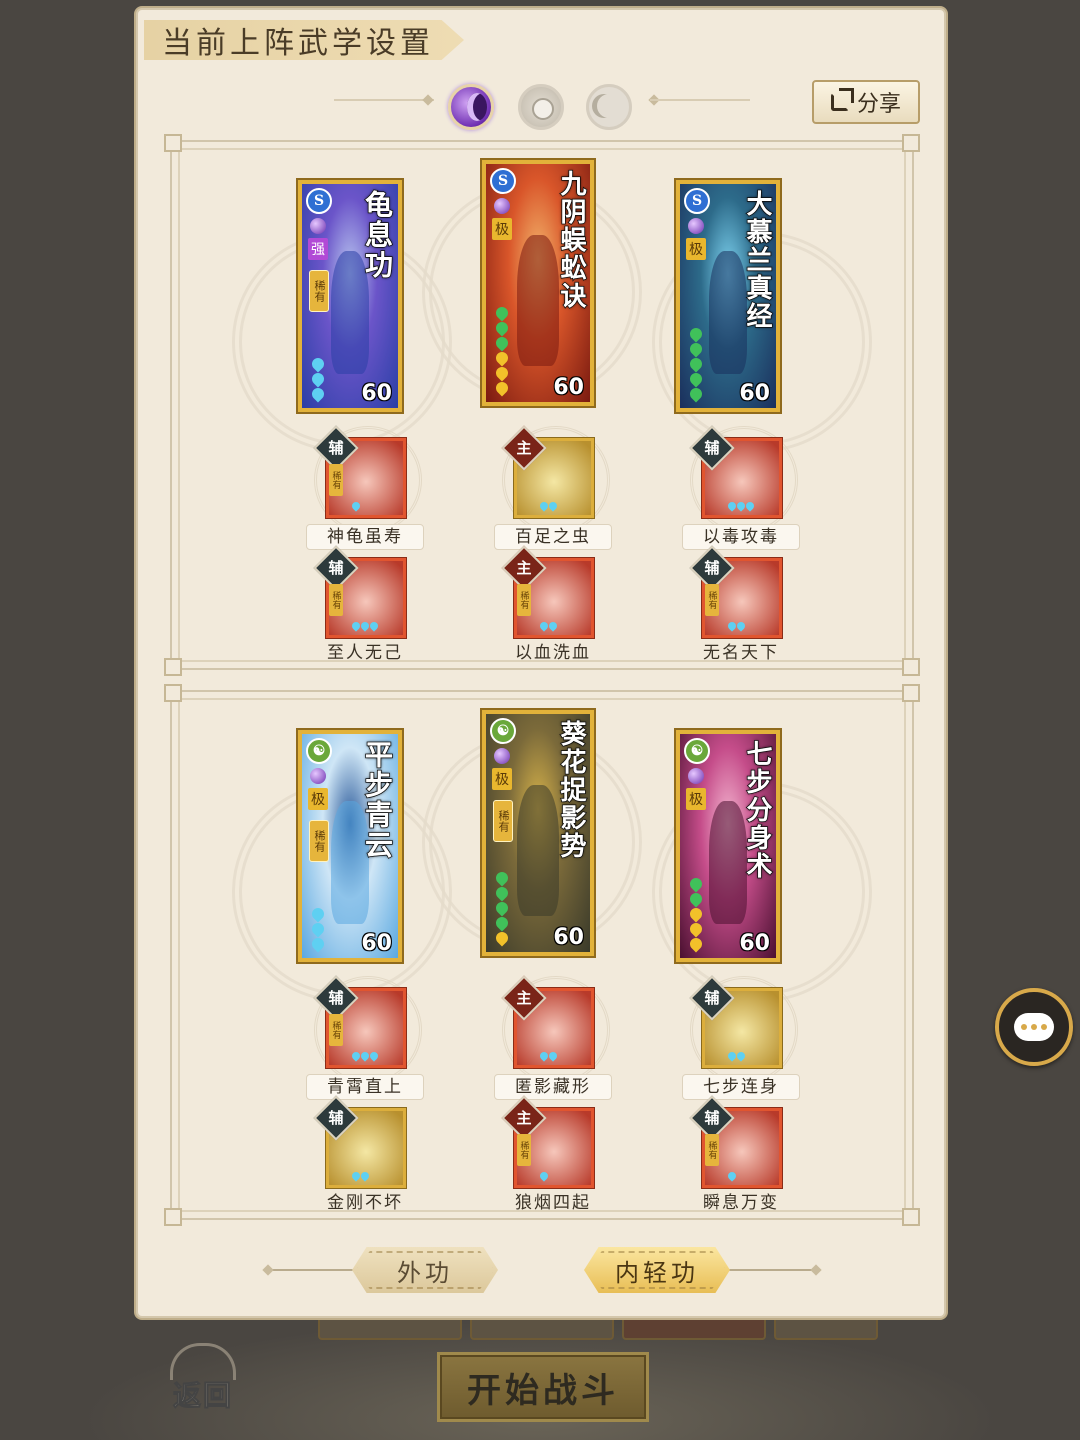 The width and height of the screenshot is (1080, 1440). What do you see at coordinates (741, 653) in the screenshot?
I see `skill-name: 无名天下` at bounding box center [741, 653].